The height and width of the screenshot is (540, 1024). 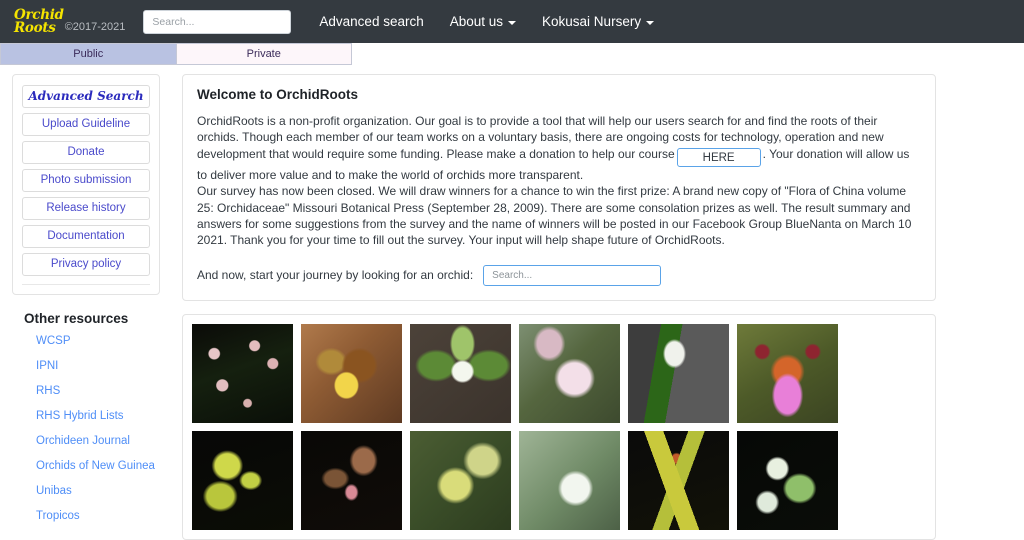 I want to click on nav-link-about-us: About us, so click(x=483, y=21).